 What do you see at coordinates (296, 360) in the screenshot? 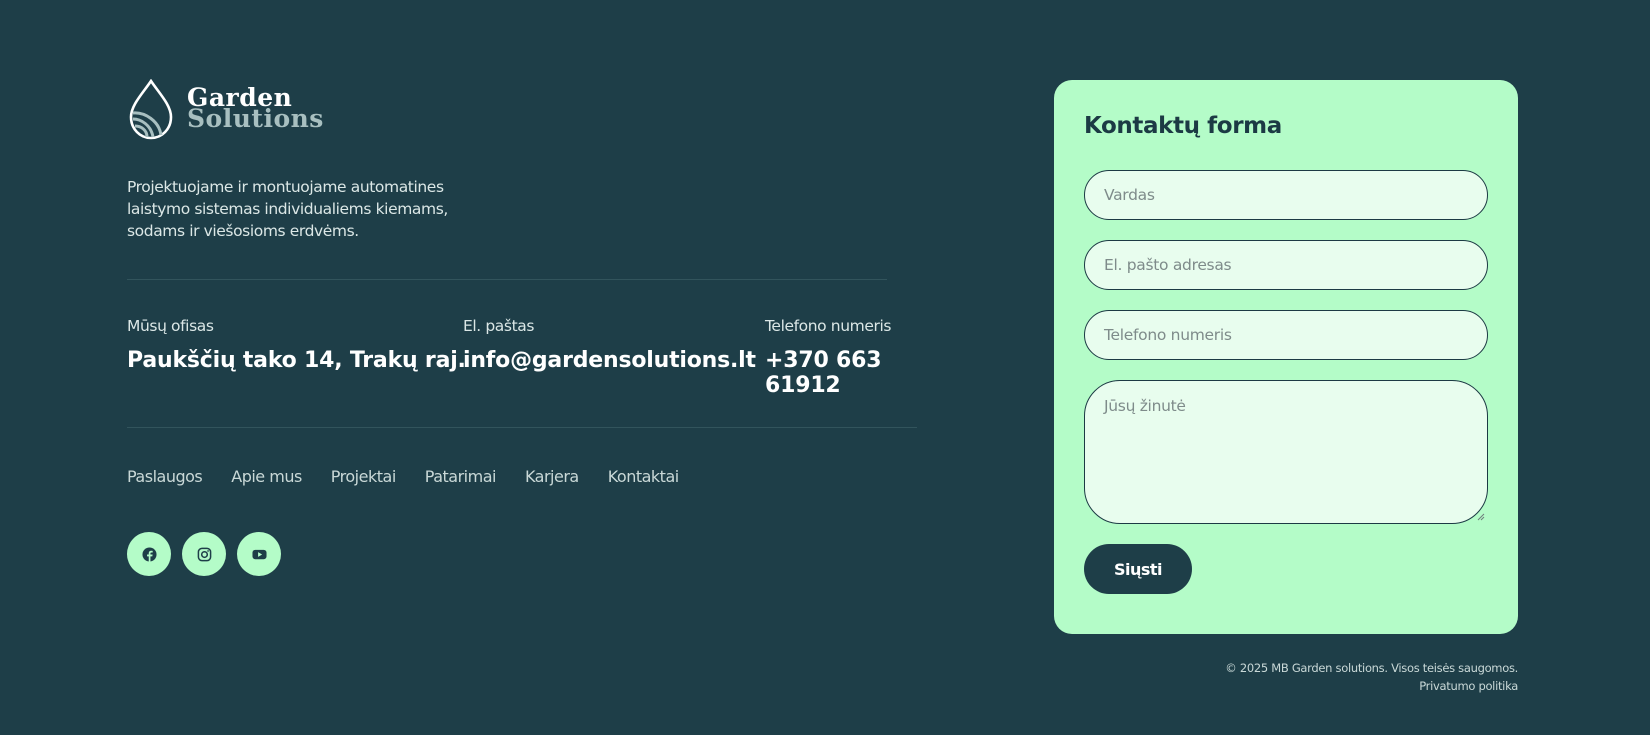
I see `office-address: Paukščių tako 14, Trakų raj.` at bounding box center [296, 360].